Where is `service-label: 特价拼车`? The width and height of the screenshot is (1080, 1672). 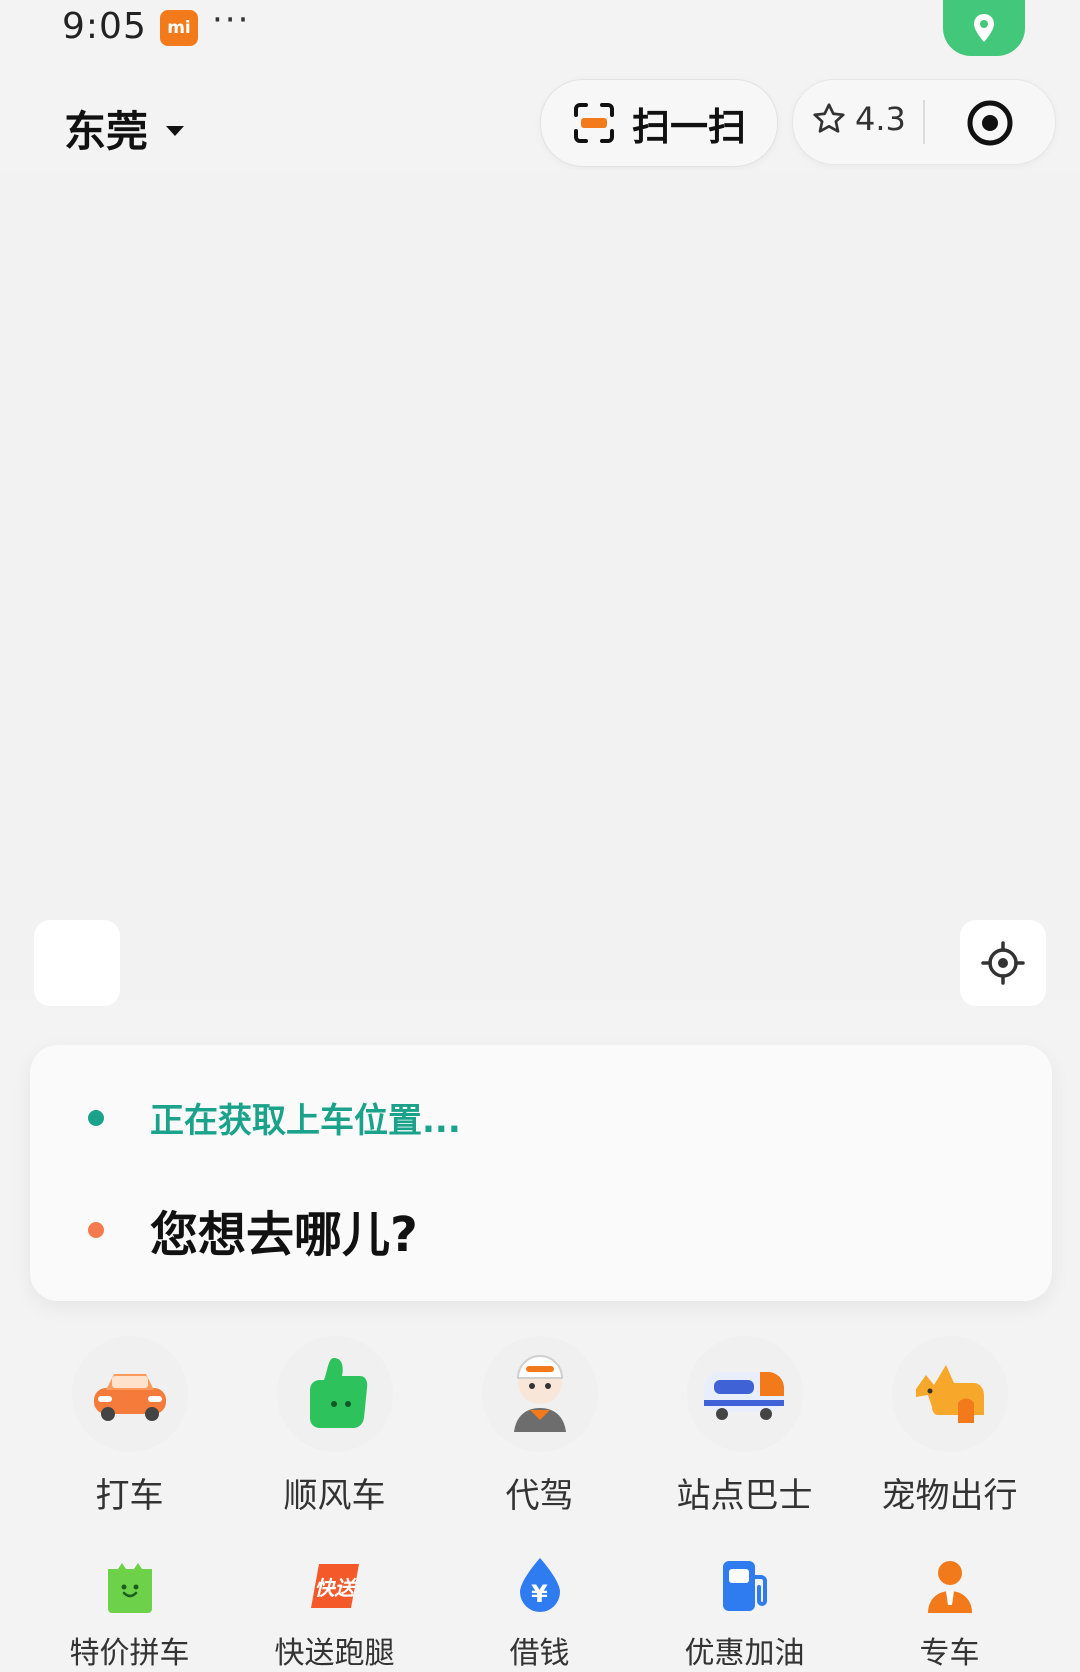 service-label: 特价拼车 is located at coordinates (129, 1653).